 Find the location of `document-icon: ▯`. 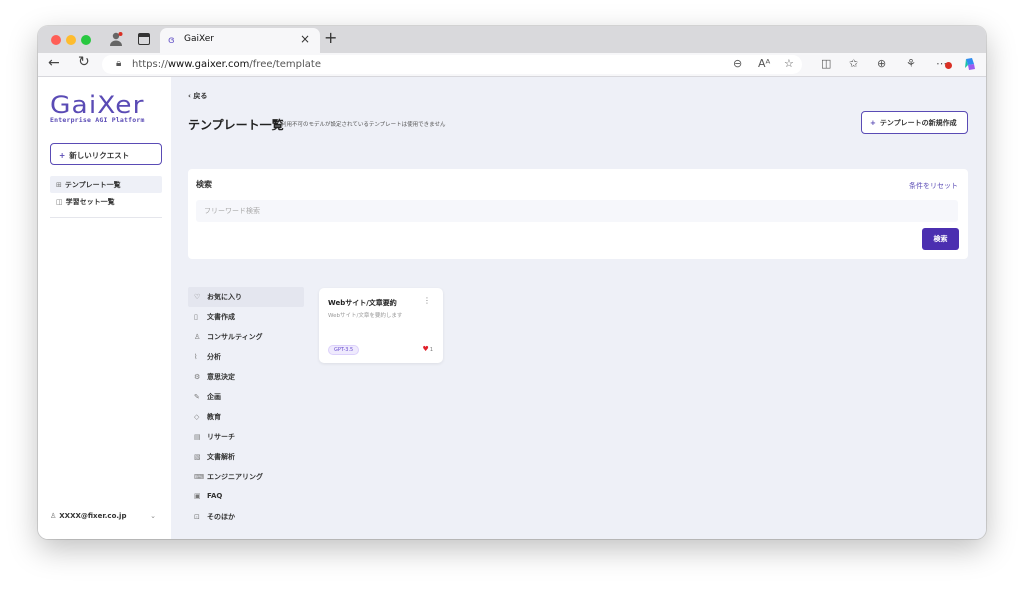

document-icon: ▯ is located at coordinates (196, 317).